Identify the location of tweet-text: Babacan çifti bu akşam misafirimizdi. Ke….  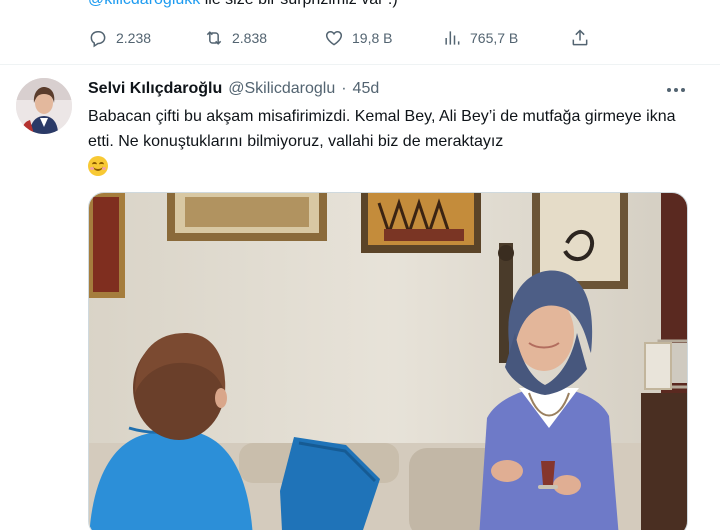
(382, 129).